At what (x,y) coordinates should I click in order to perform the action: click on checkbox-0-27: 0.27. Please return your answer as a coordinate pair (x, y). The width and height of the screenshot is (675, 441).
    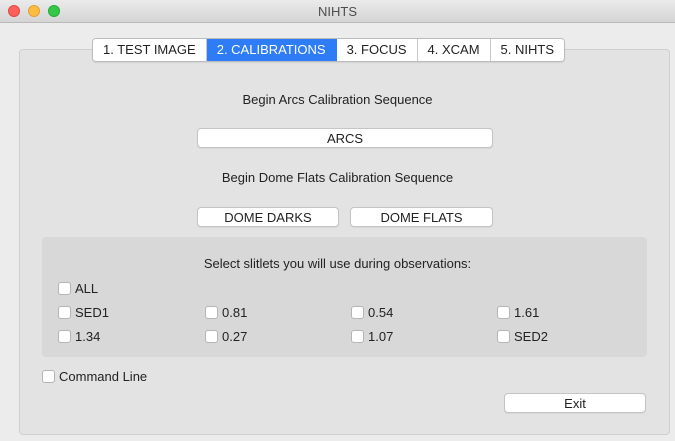
    Looking at the image, I should click on (226, 336).